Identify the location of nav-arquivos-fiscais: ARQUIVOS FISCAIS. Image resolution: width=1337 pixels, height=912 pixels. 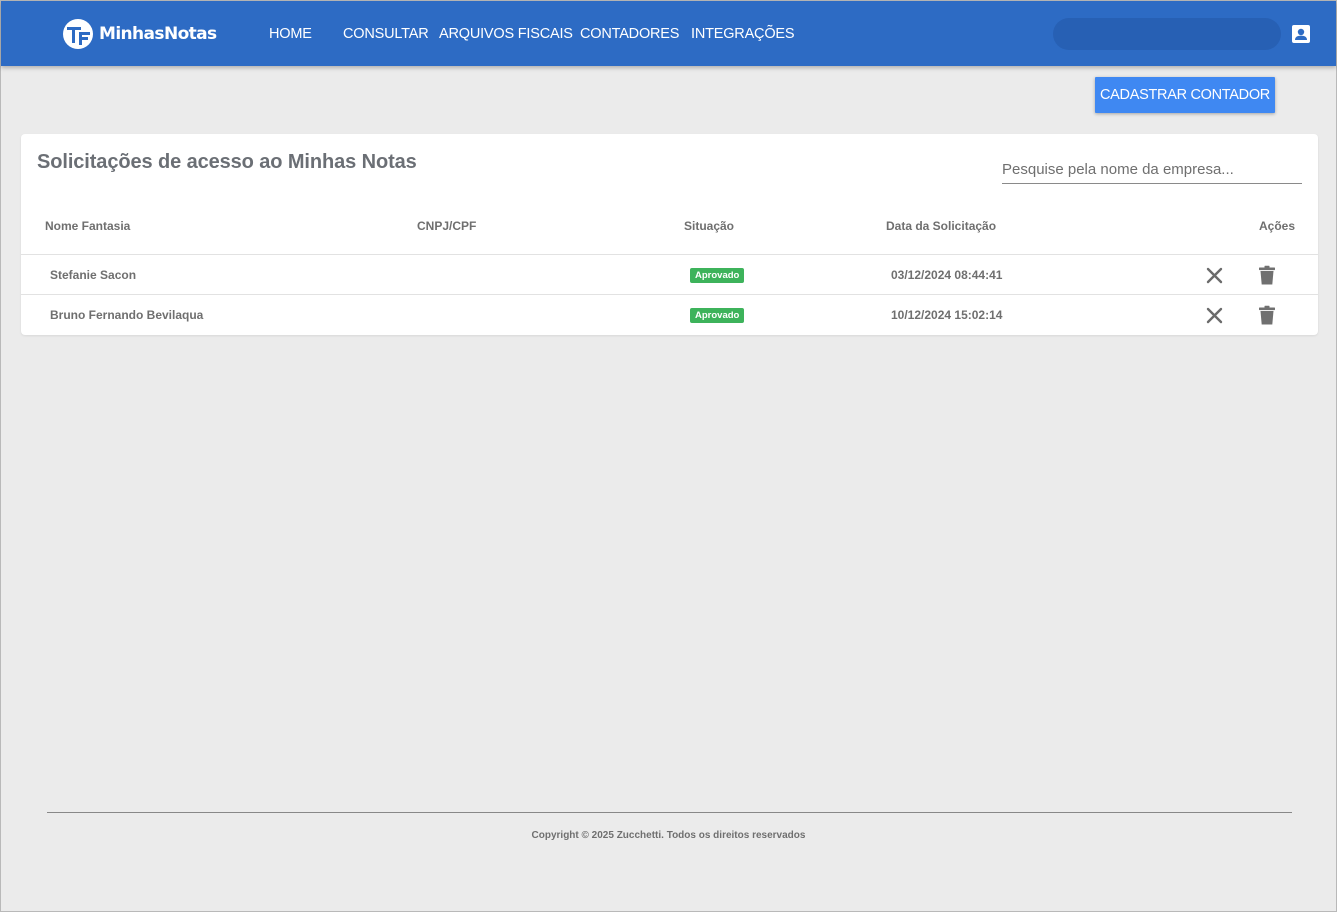
(506, 34).